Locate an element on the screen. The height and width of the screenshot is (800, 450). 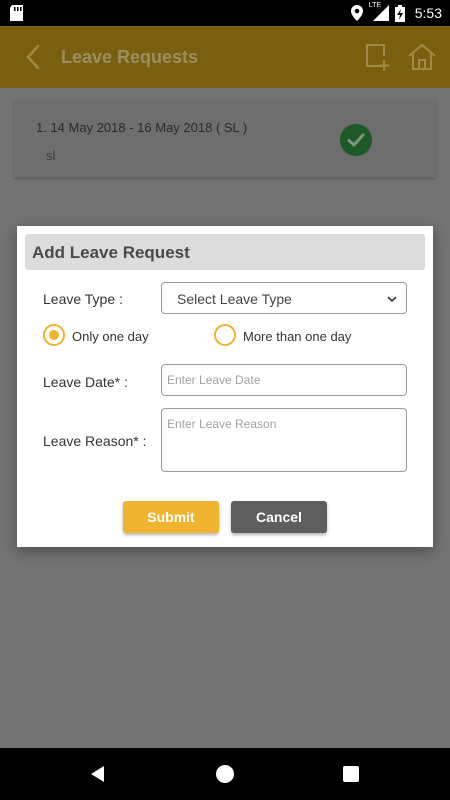
leave-dates: 1. 14 May 2018 - 16 May 2018 ( SL ) is located at coordinates (142, 127).